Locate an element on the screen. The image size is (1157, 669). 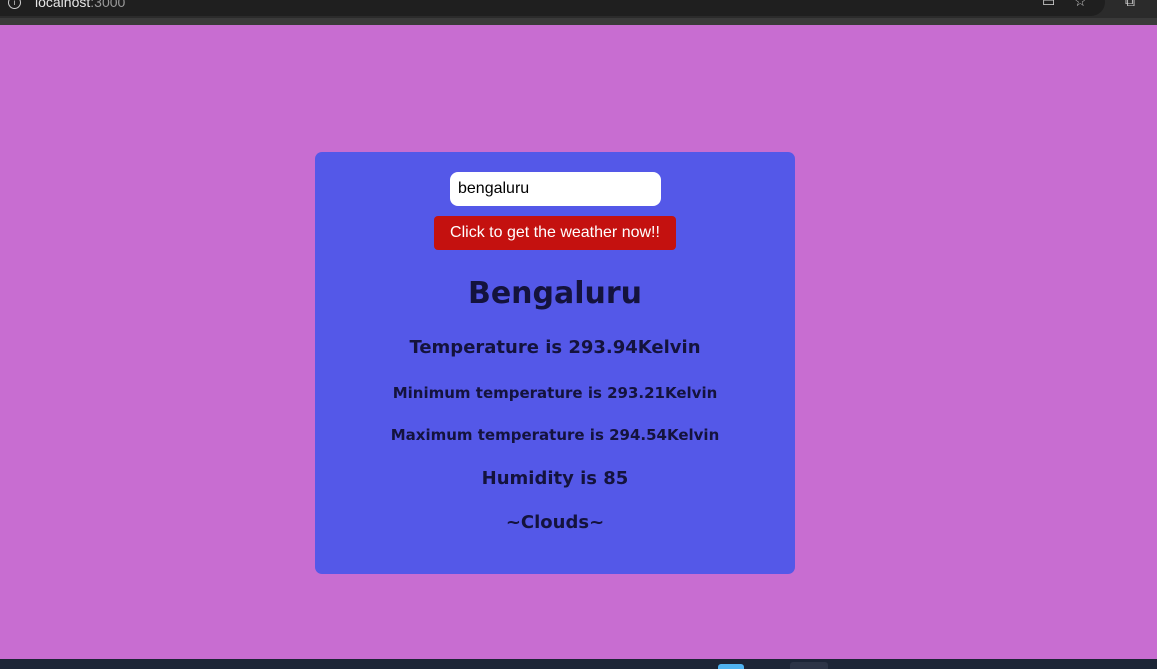
city-title: Bengaluru is located at coordinates (555, 293).